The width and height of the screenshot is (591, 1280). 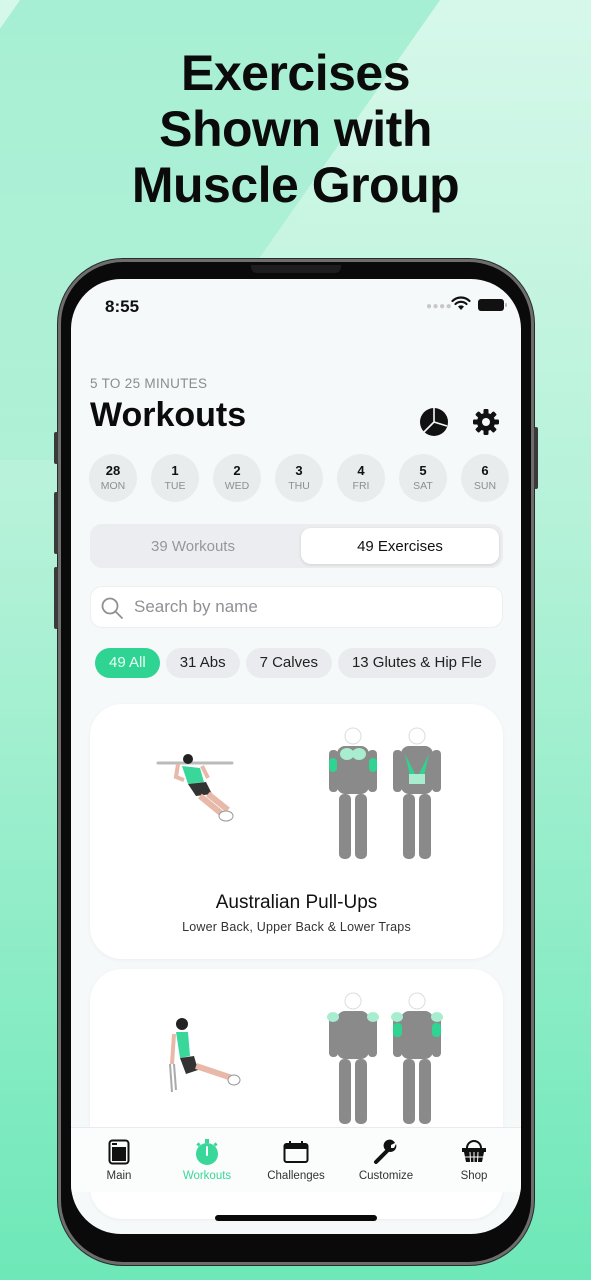 I want to click on day-number: 3, so click(x=299, y=470).